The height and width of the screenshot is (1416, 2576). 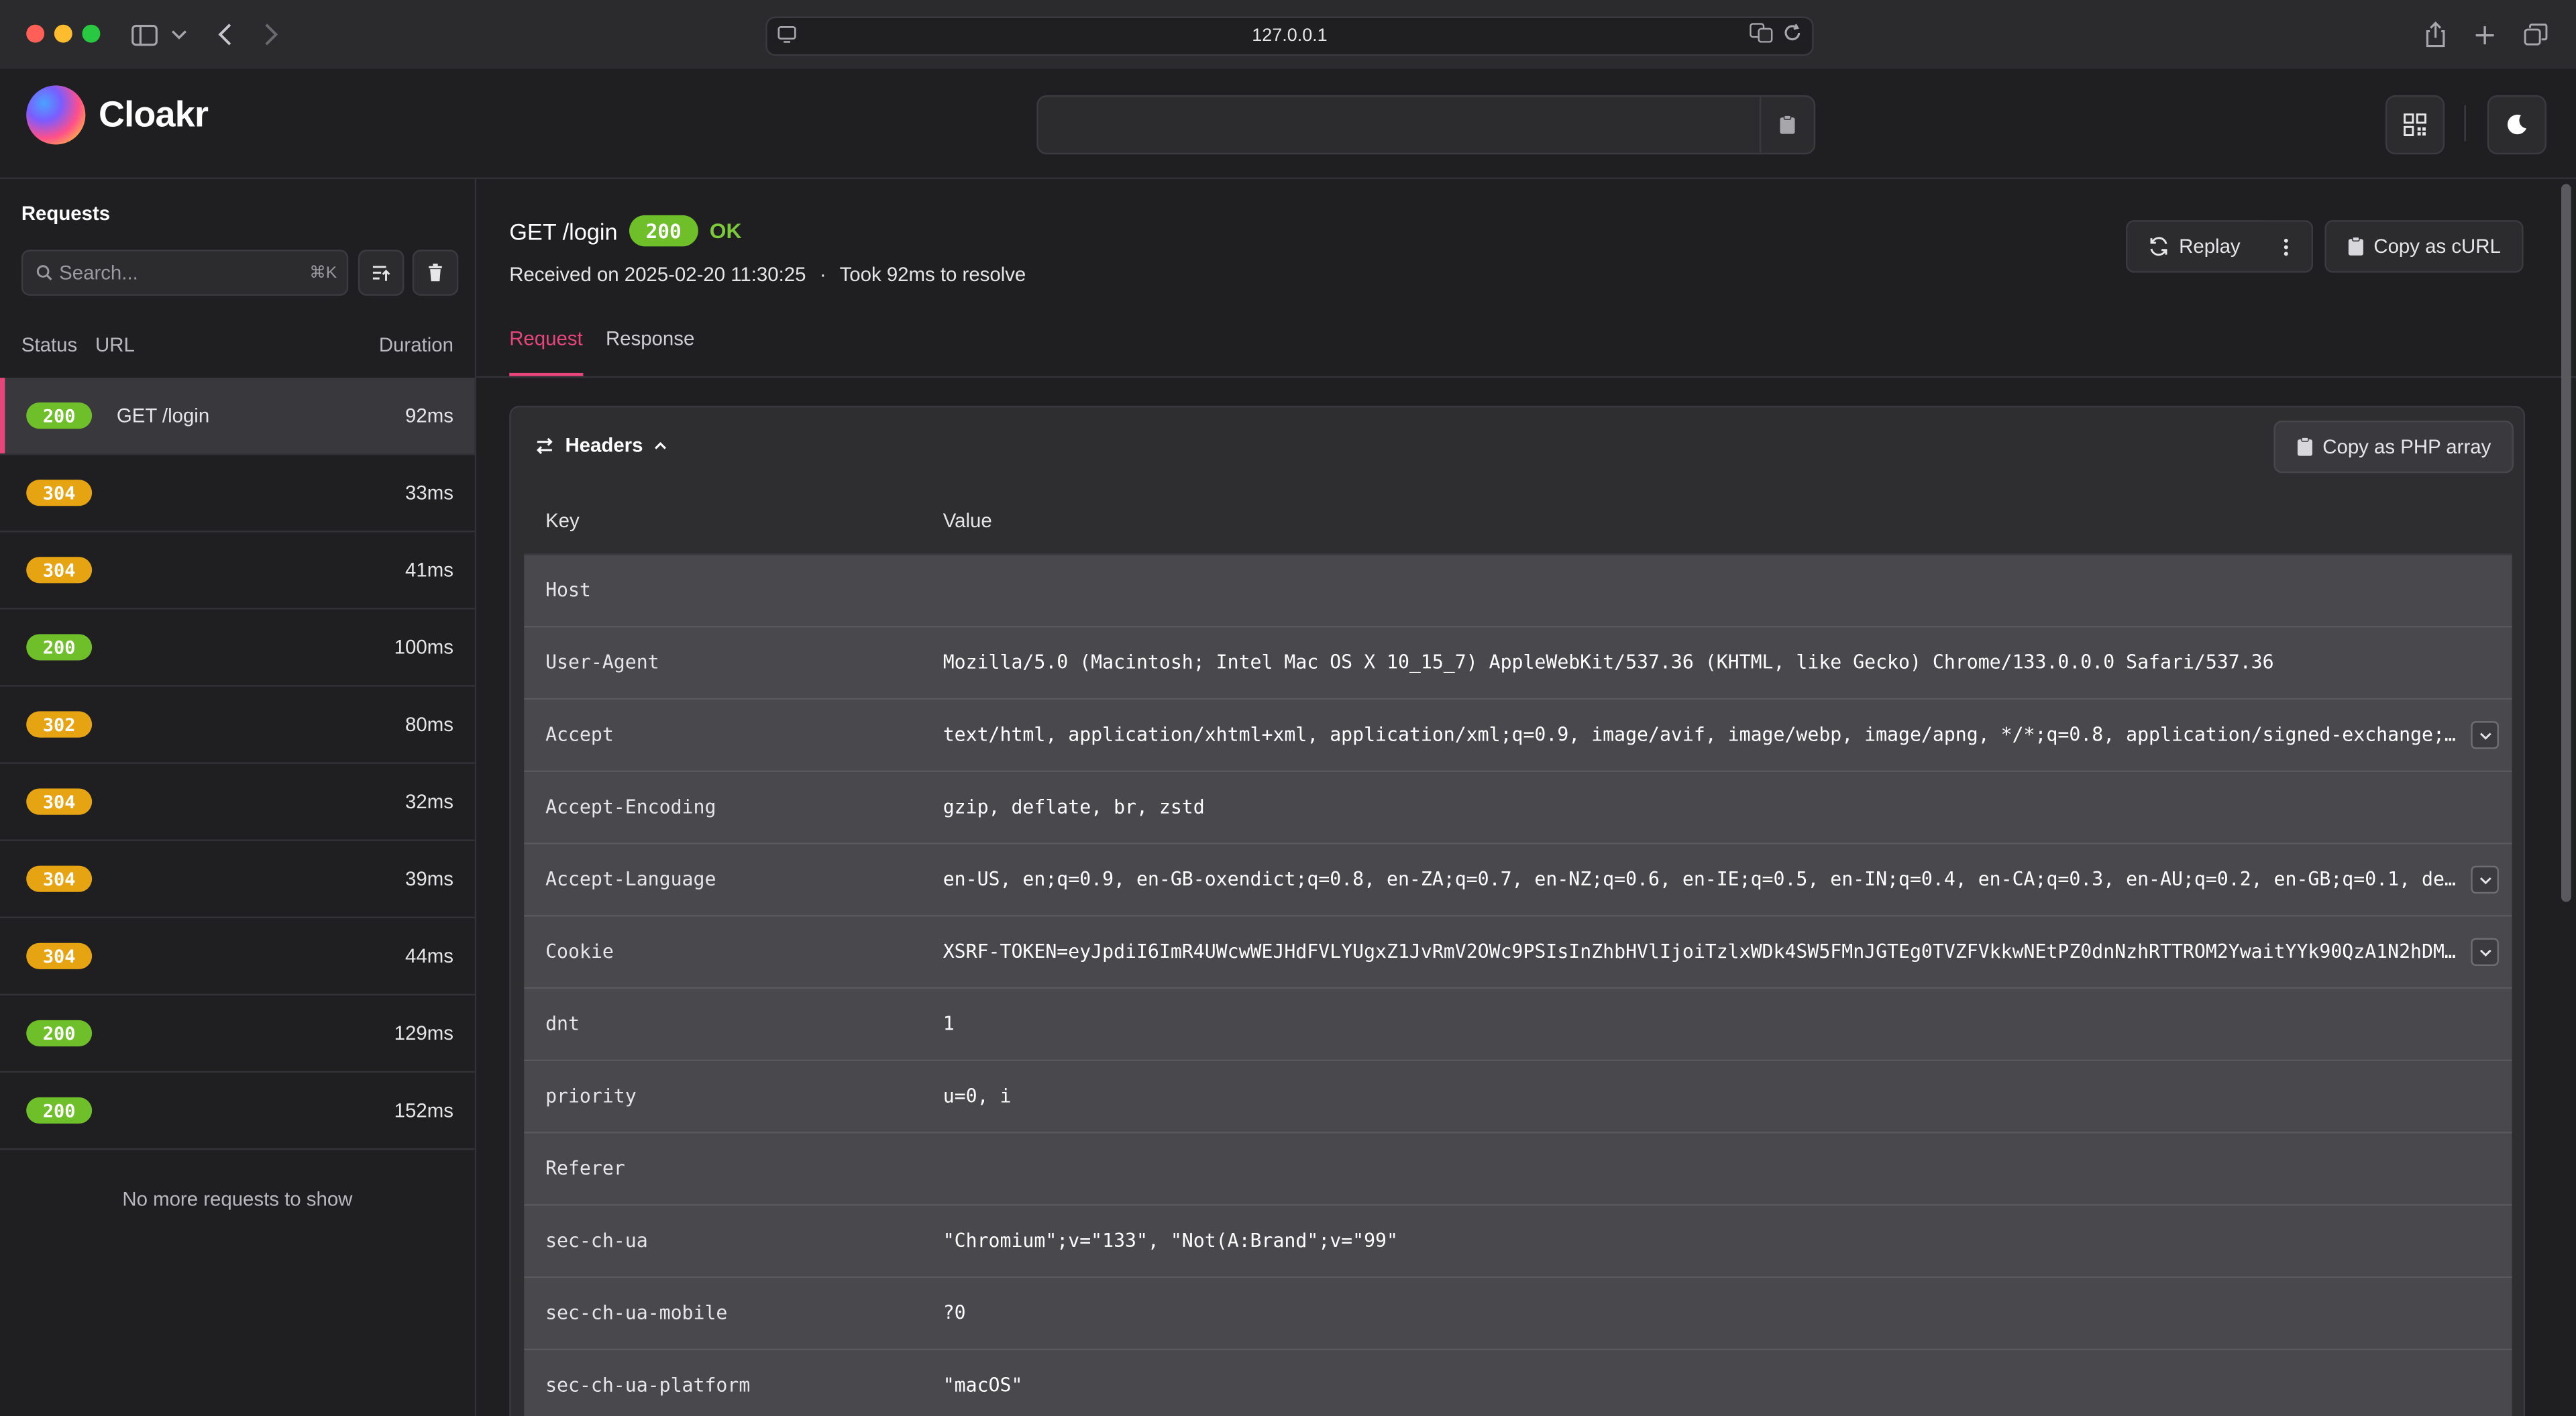 What do you see at coordinates (657, 274) in the screenshot?
I see `received-time: Received on 2025-02-20 11:30:25` at bounding box center [657, 274].